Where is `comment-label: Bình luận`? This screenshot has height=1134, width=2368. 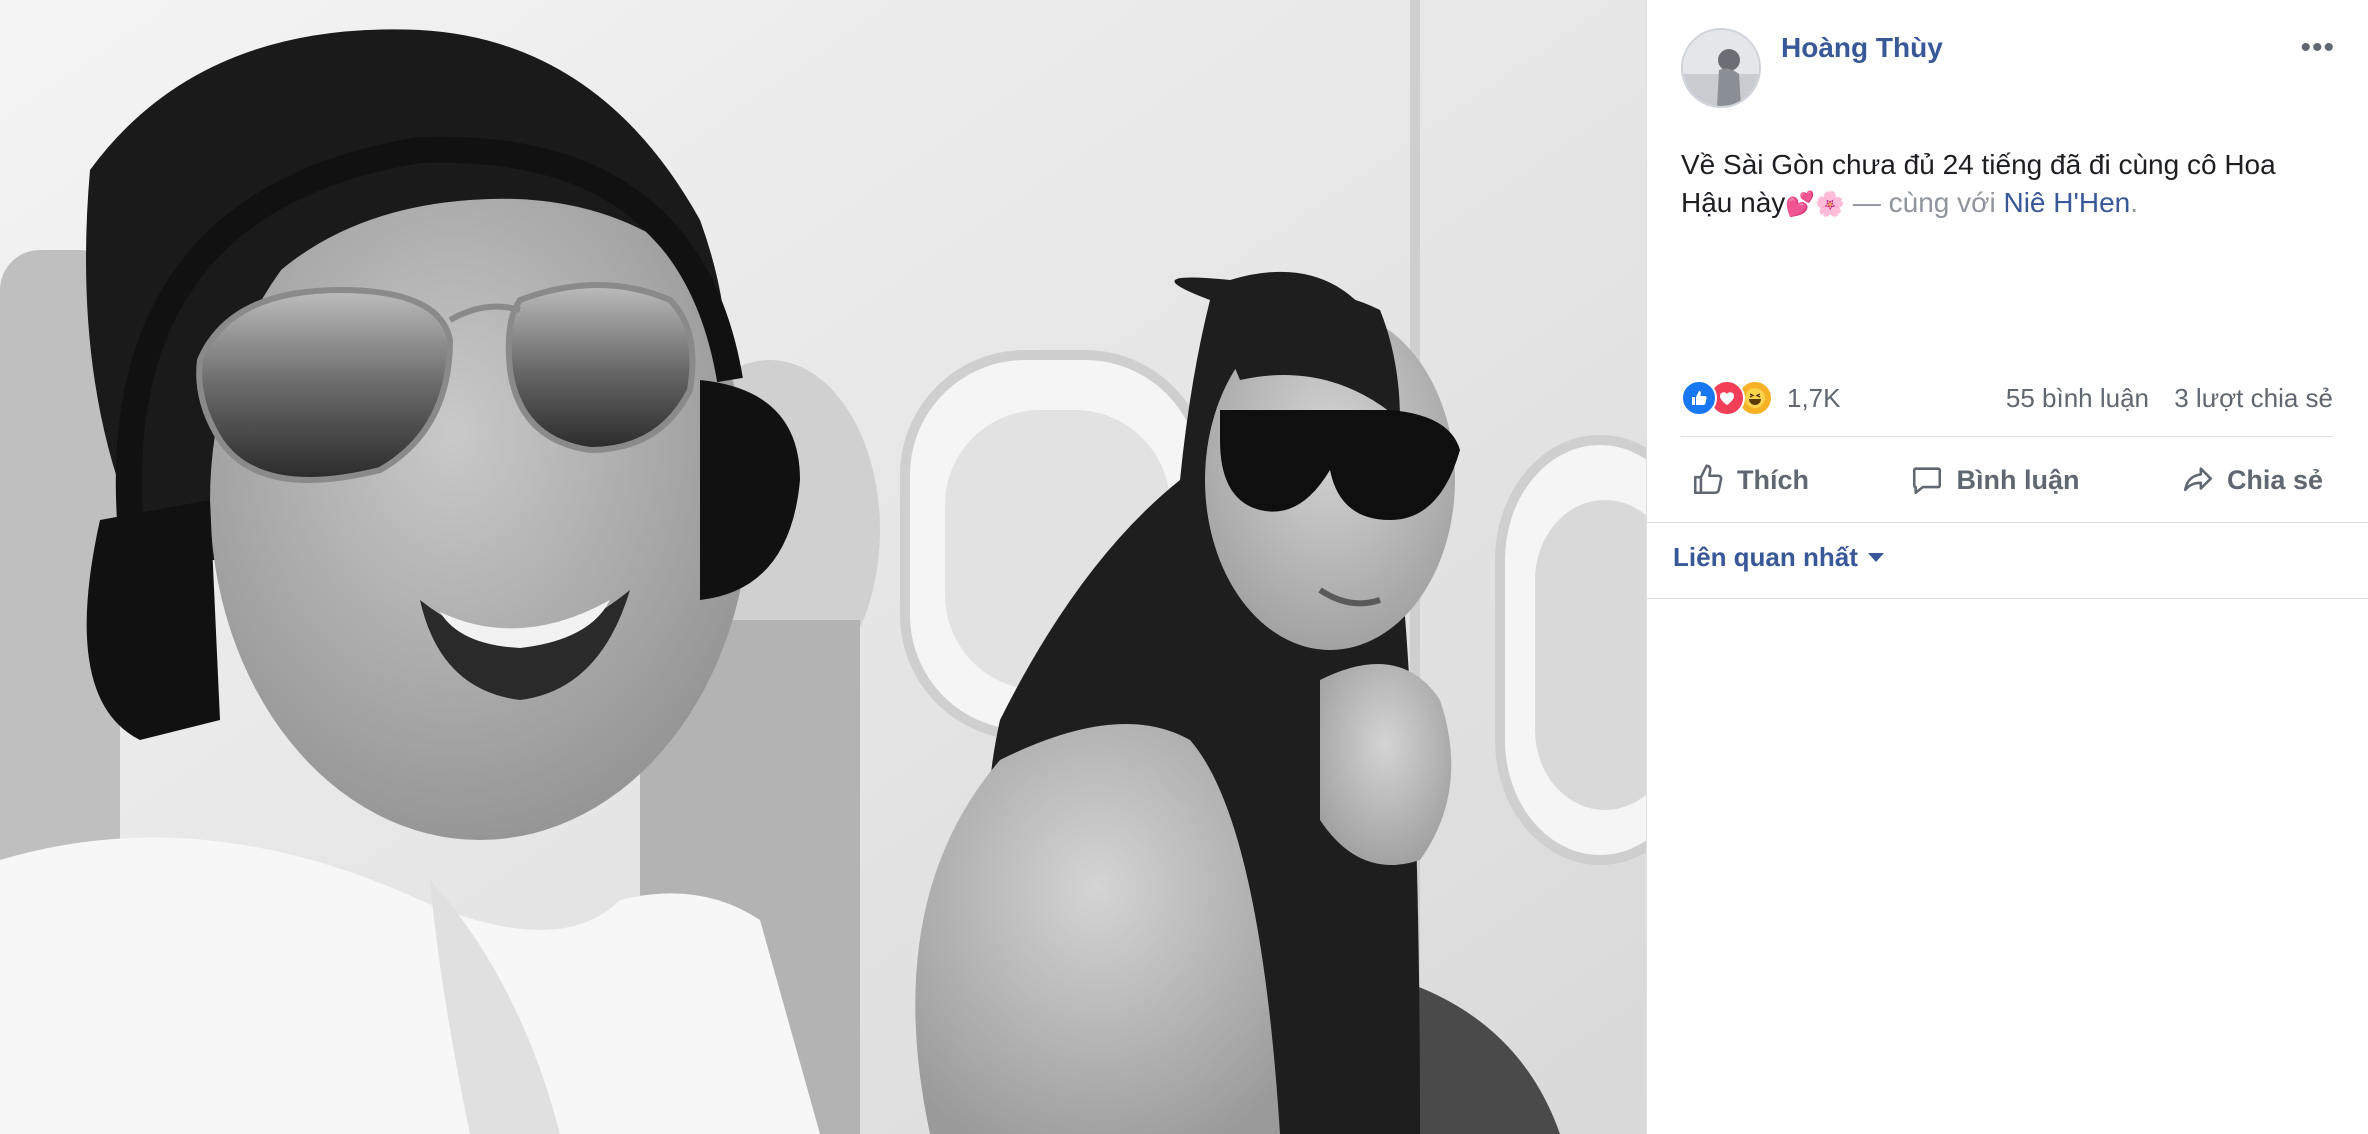 comment-label: Bình luận is located at coordinates (2018, 479).